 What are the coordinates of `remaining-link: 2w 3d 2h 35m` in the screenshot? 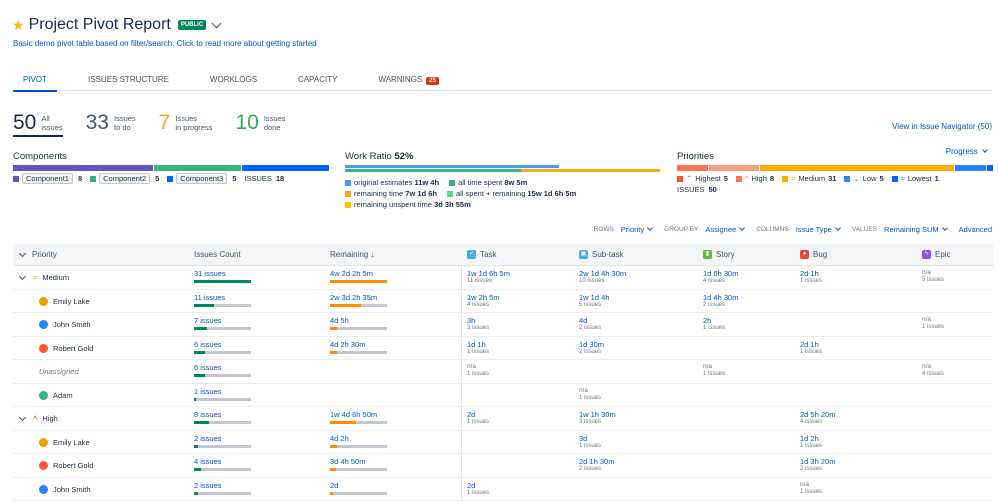 It's located at (358, 297).